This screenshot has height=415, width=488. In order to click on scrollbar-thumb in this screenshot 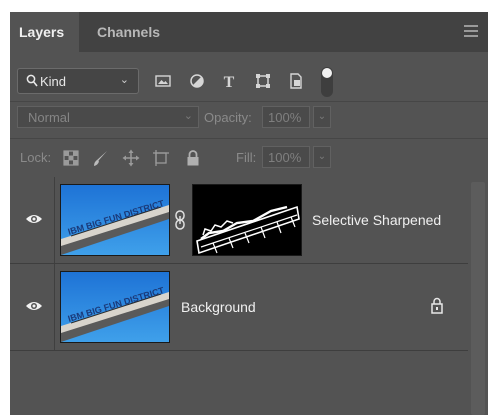, I will do `click(478, 298)`.